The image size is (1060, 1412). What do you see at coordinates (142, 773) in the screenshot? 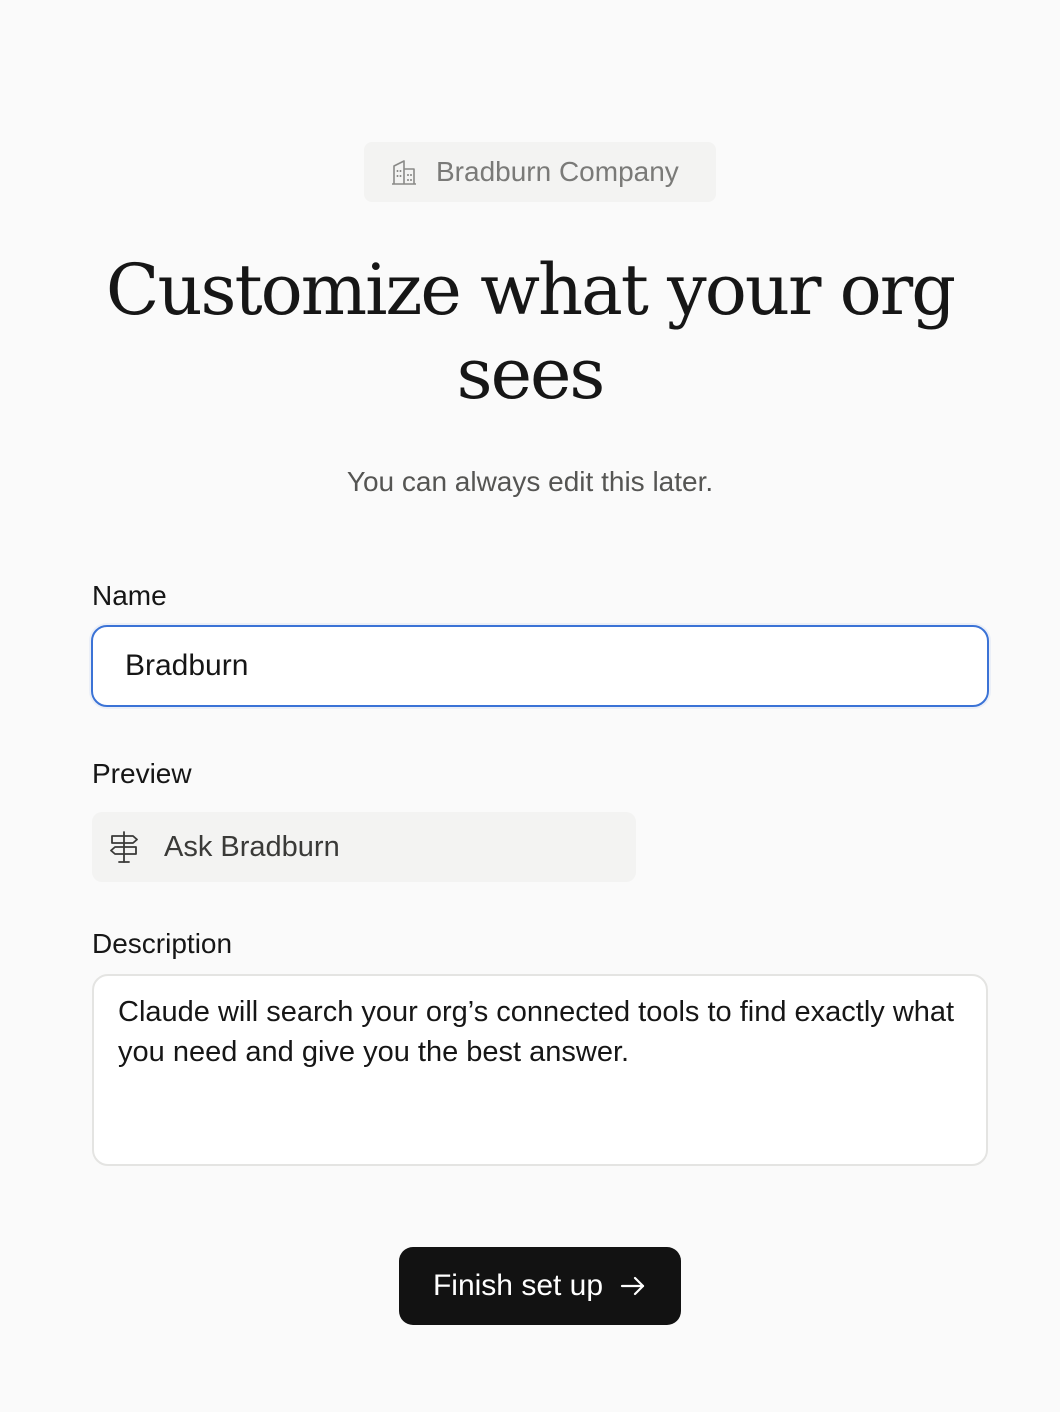
I see `preview-label: Preview` at bounding box center [142, 773].